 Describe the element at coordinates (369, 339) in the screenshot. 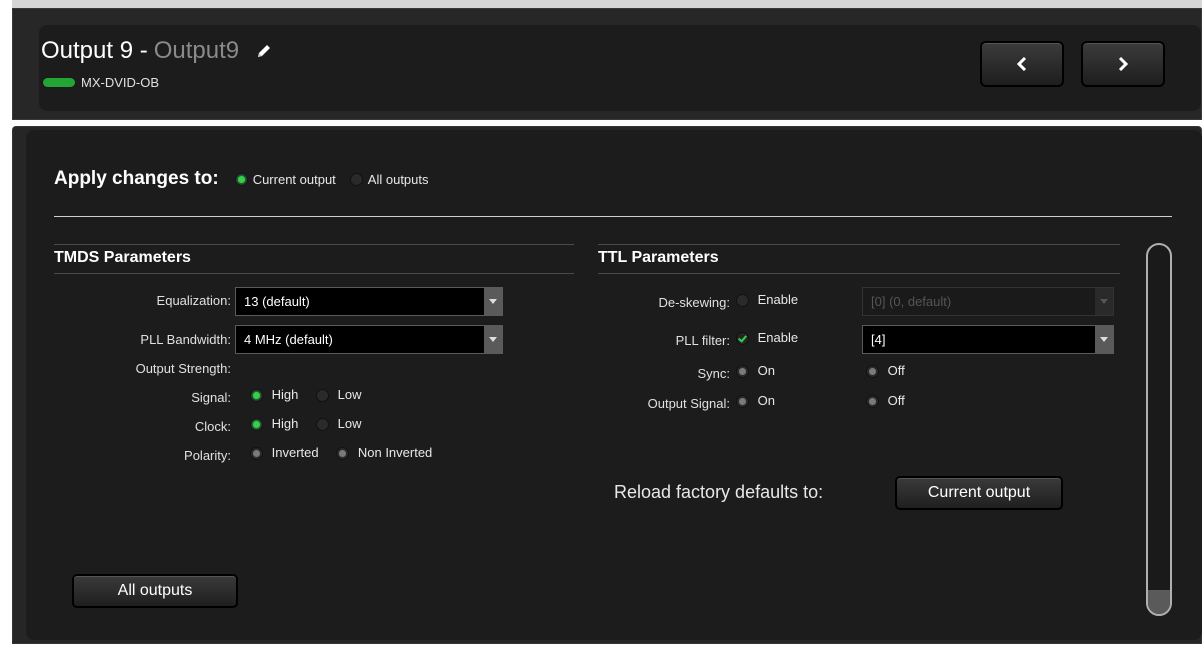

I see `pll-bandwidth-select: 4 MHz (default)` at that location.